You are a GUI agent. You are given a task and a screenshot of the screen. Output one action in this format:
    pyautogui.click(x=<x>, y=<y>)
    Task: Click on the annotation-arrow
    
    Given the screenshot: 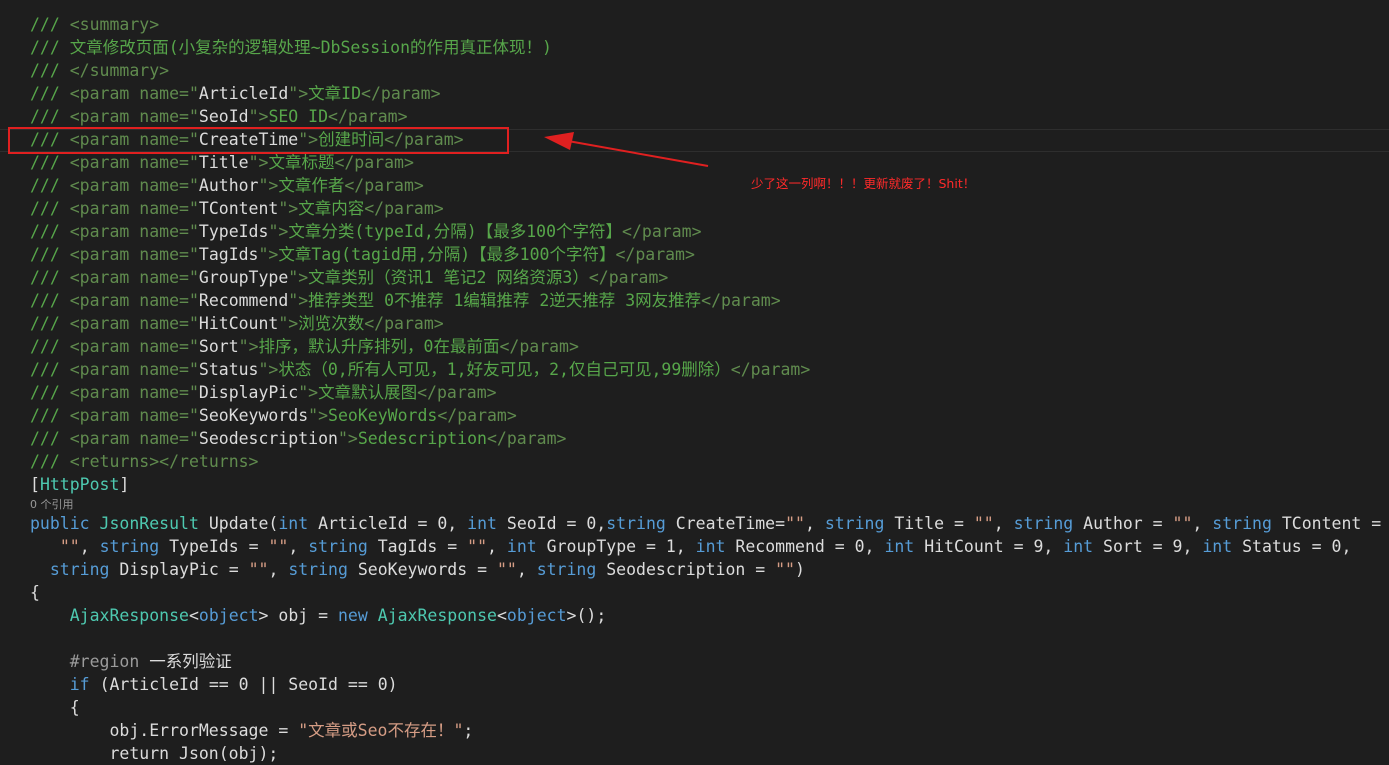 What is the action you would take?
    pyautogui.click(x=626, y=149)
    